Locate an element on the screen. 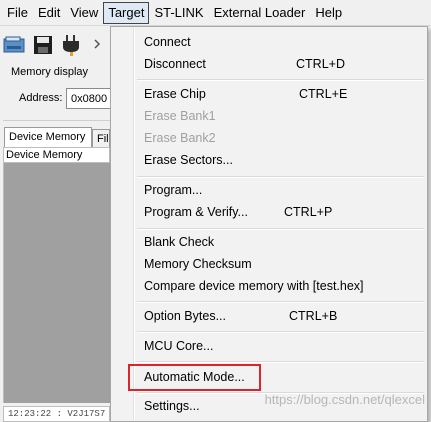  memory-display-label: Memory display is located at coordinates (50, 72).